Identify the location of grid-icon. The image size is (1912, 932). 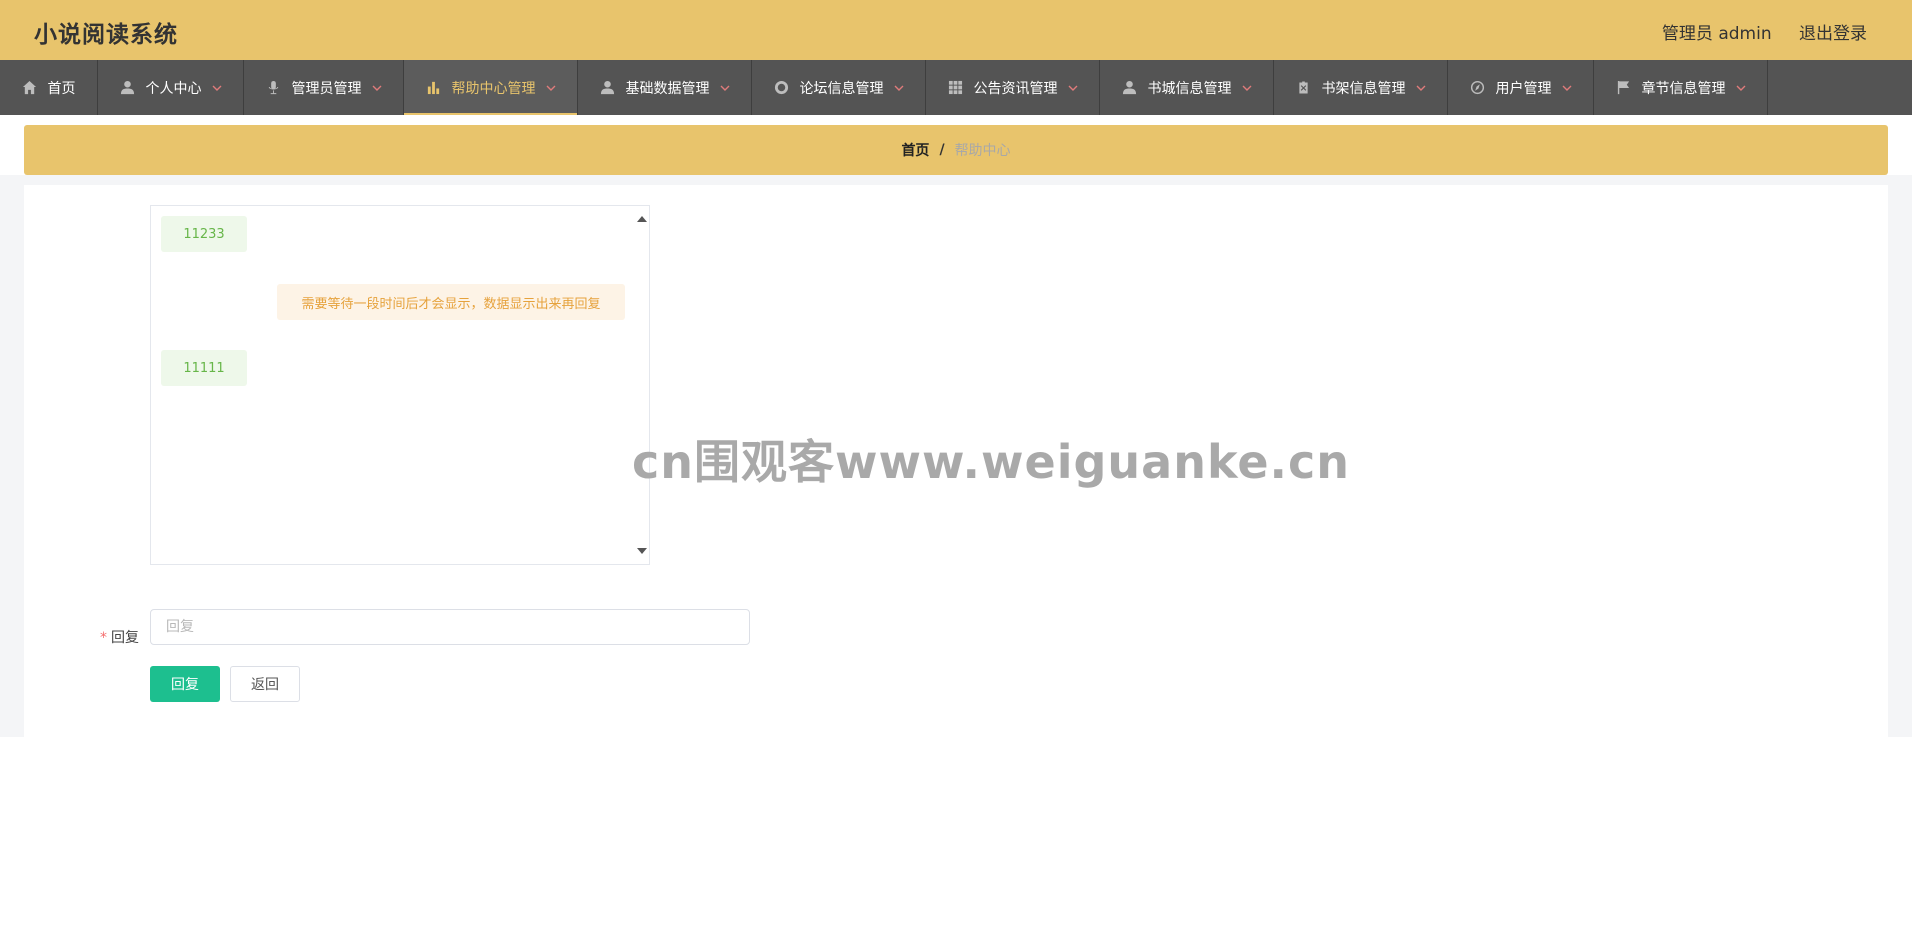
(956, 88).